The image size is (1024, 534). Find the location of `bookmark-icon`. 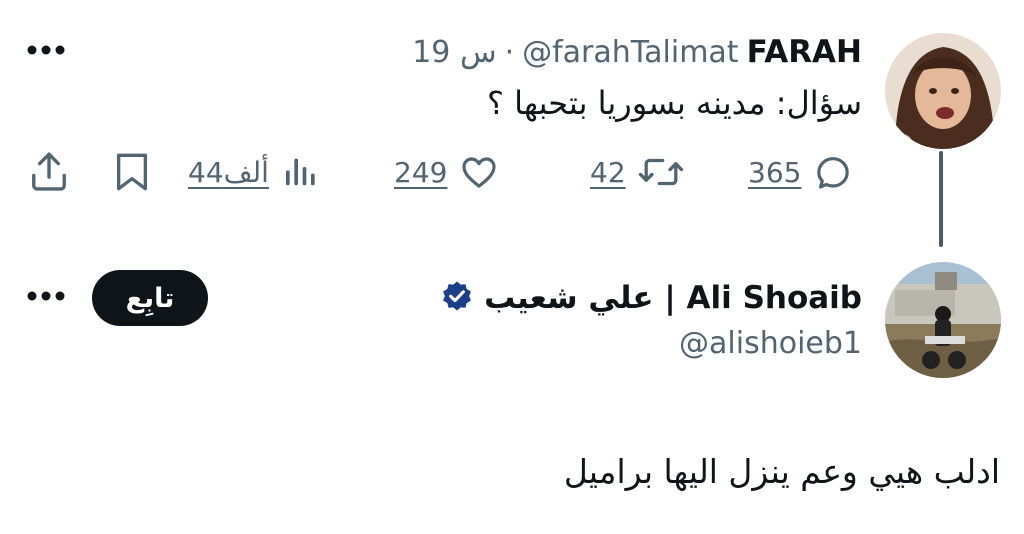

bookmark-icon is located at coordinates (132, 174).